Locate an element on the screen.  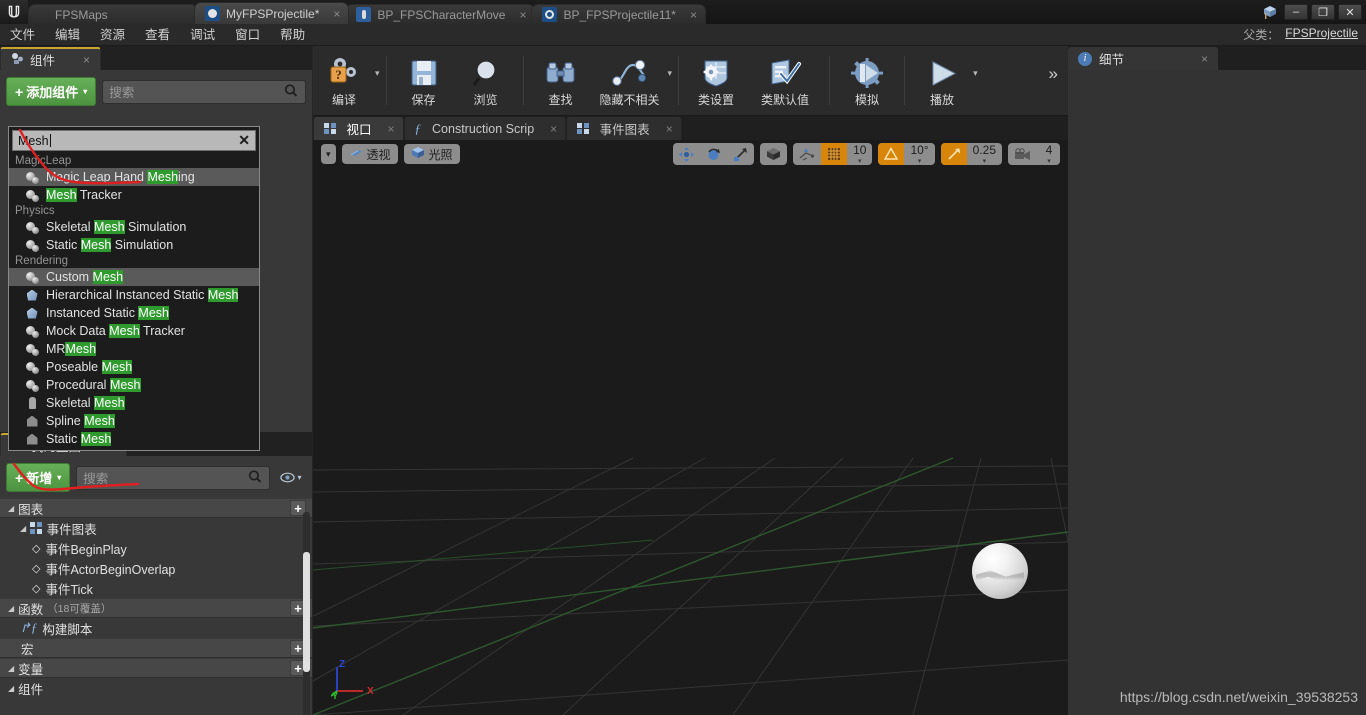
dropdown-item: Magic Leap Hand Meshing is located at coordinates (134, 177).